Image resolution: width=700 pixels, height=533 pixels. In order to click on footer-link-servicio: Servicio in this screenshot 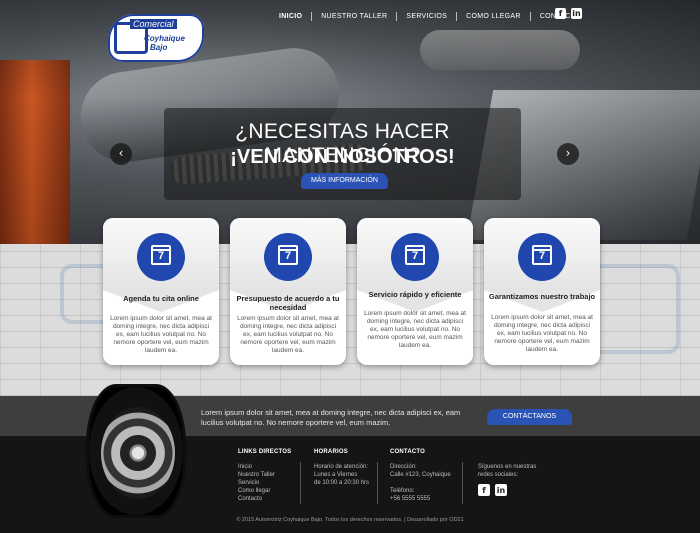, I will do `click(256, 483)`.